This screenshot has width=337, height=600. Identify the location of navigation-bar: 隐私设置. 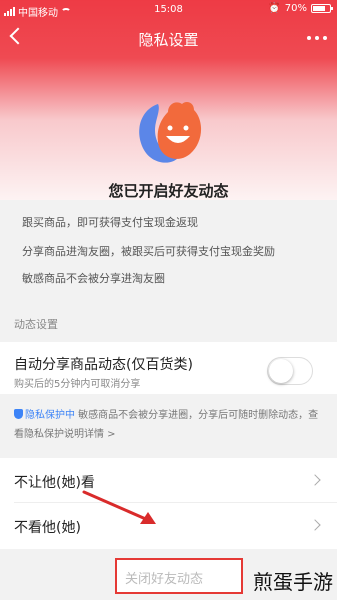
(168, 39).